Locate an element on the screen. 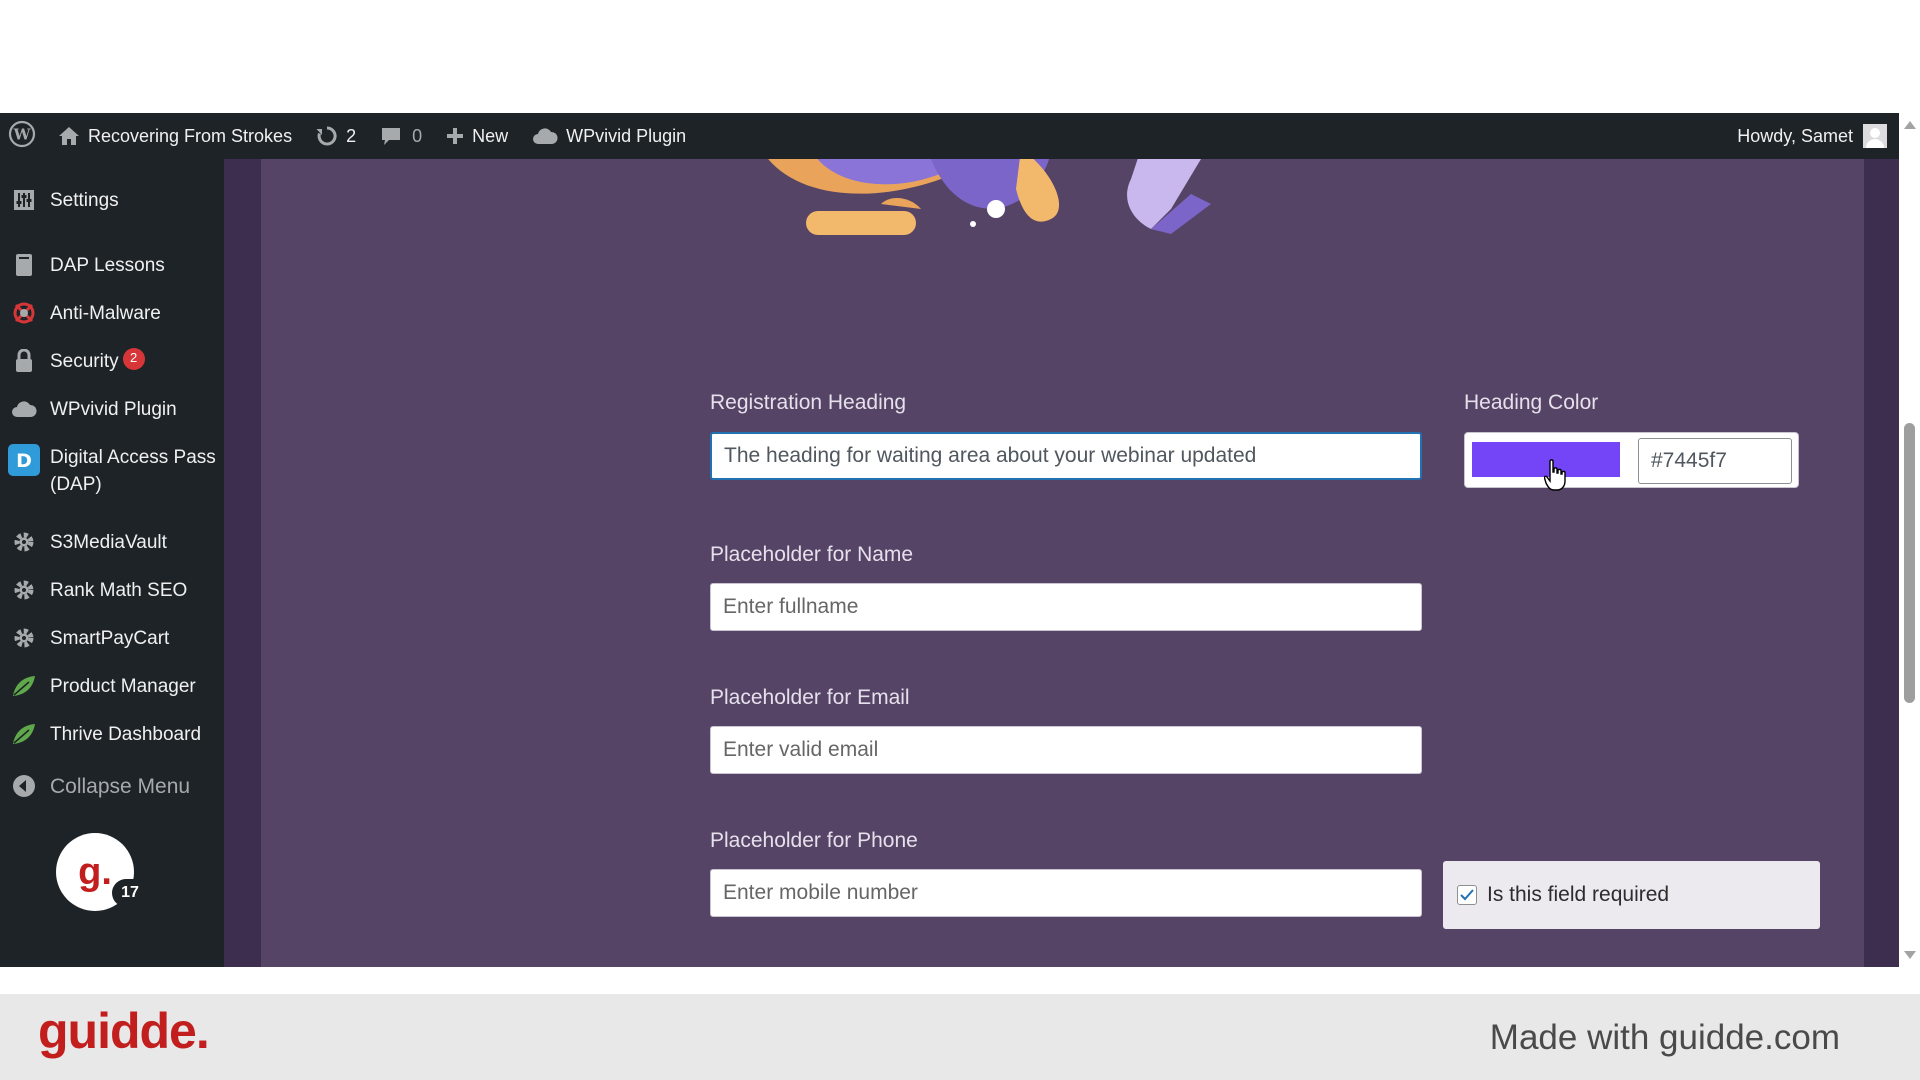 The image size is (1920, 1080). sidebar-item-label: Security is located at coordinates (84, 361).